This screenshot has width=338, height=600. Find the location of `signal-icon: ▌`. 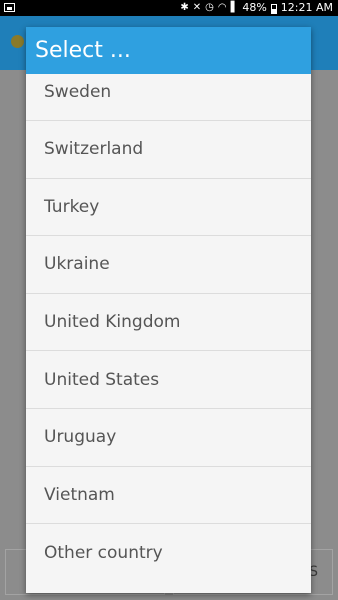

signal-icon: ▌ is located at coordinates (234, 7).